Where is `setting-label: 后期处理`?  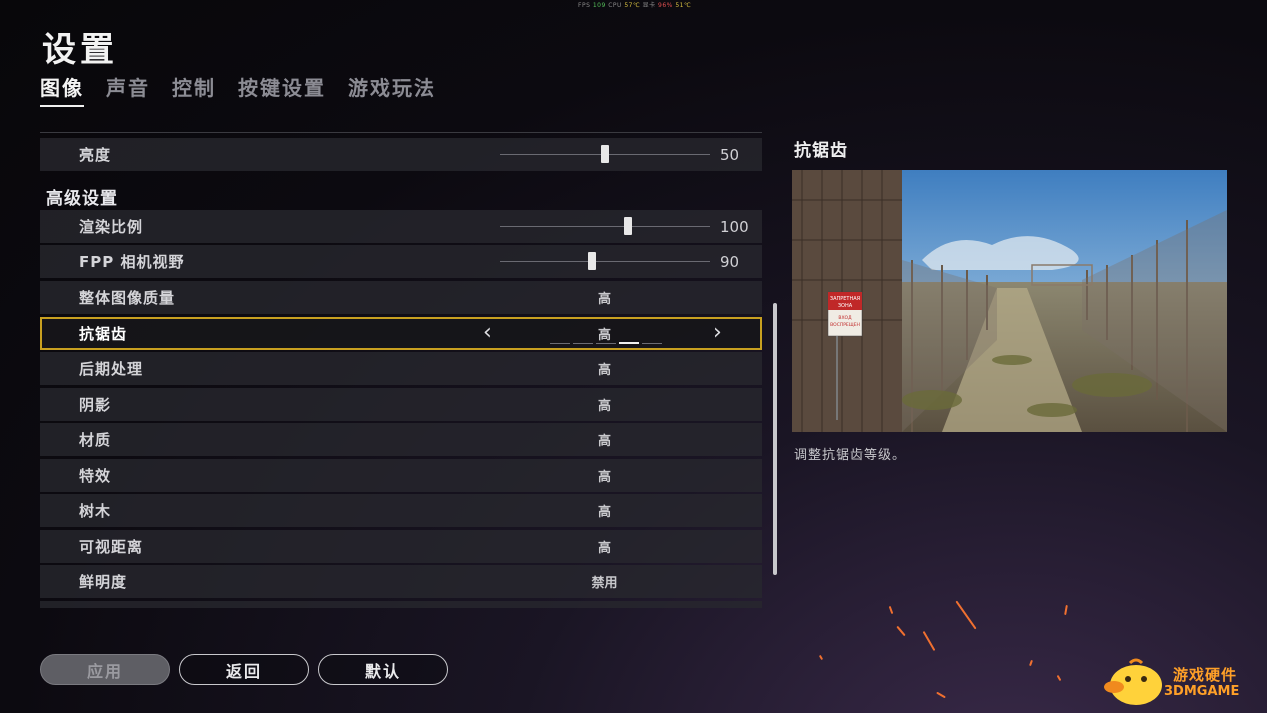
setting-label: 后期处理 is located at coordinates (111, 369).